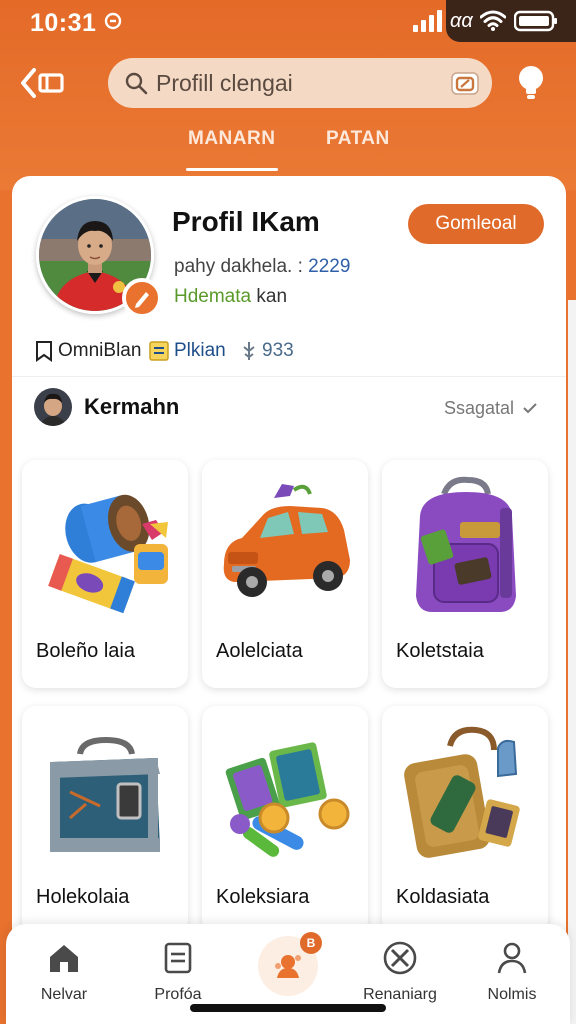  Describe the element at coordinates (286, 540) in the screenshot. I see `orange-car-image` at that location.